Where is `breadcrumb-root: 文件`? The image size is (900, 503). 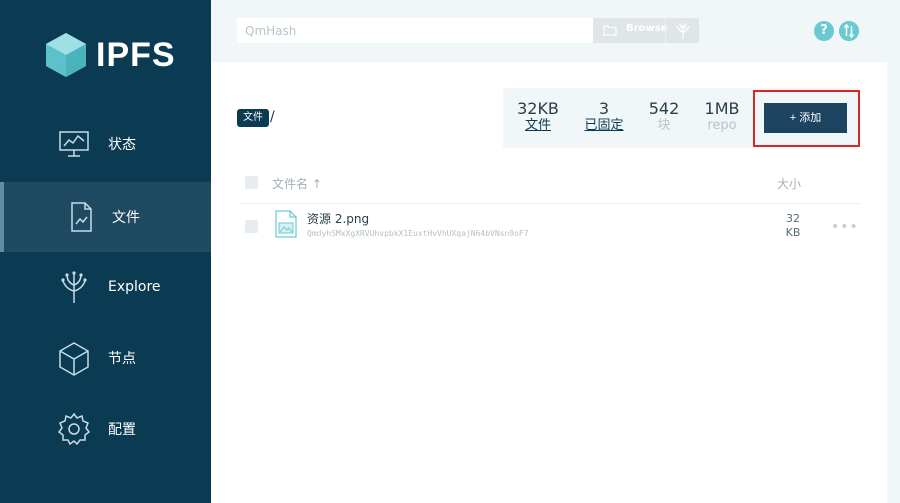
breadcrumb-root: 文件 is located at coordinates (253, 118).